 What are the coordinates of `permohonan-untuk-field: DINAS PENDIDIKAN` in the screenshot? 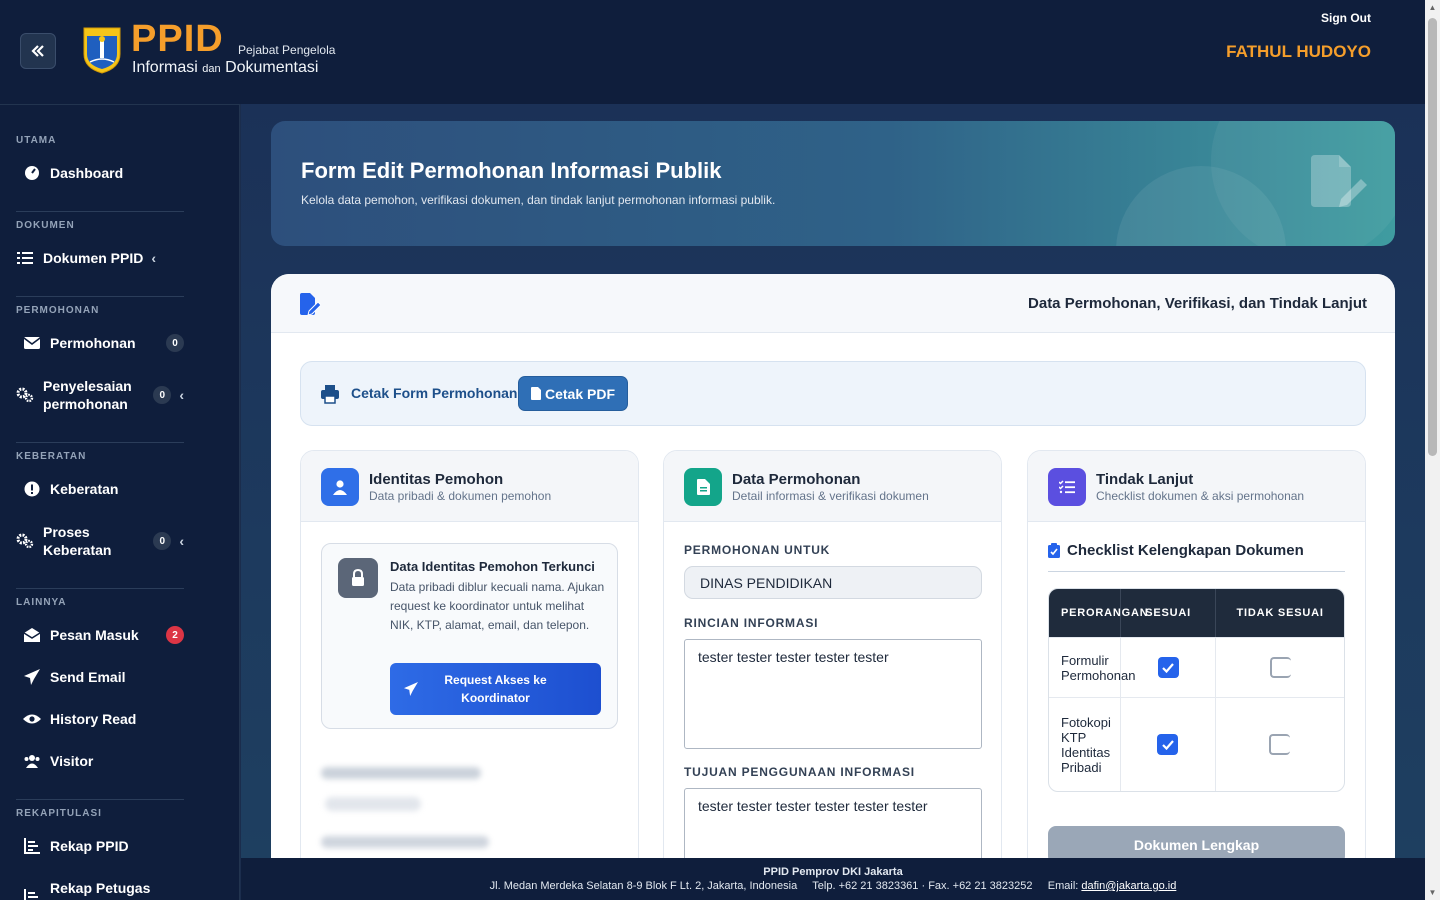 It's located at (833, 582).